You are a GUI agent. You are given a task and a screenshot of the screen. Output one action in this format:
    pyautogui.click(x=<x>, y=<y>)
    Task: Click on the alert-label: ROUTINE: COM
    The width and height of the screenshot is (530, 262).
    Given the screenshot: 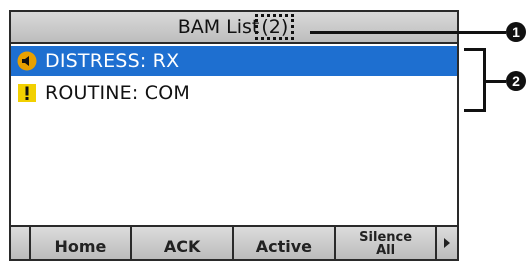 What is the action you would take?
    pyautogui.click(x=117, y=93)
    